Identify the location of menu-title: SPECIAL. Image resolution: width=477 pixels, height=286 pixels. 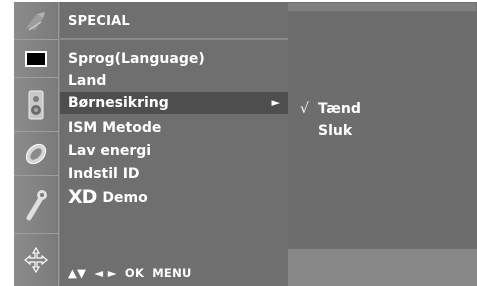
(99, 21).